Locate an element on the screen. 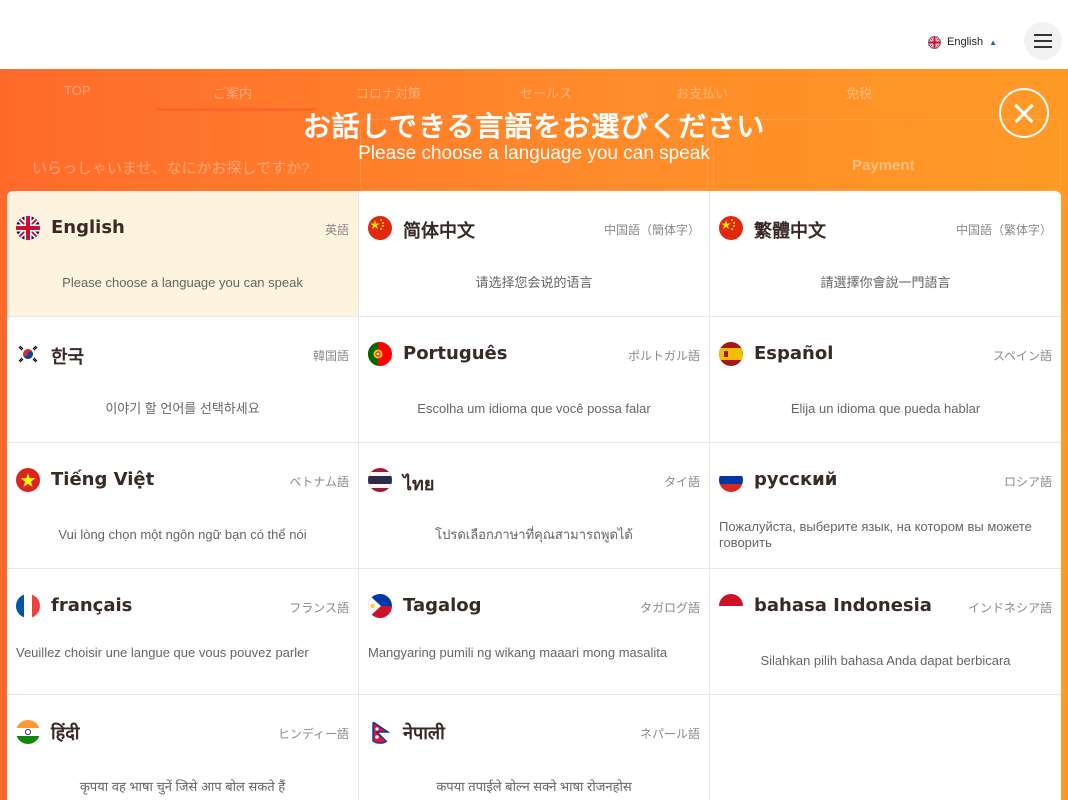 This screenshot has height=800, width=1068. language-prompt: โปรดเลือกภาษาที่คุณสามารถพูดได้ is located at coordinates (534, 534).